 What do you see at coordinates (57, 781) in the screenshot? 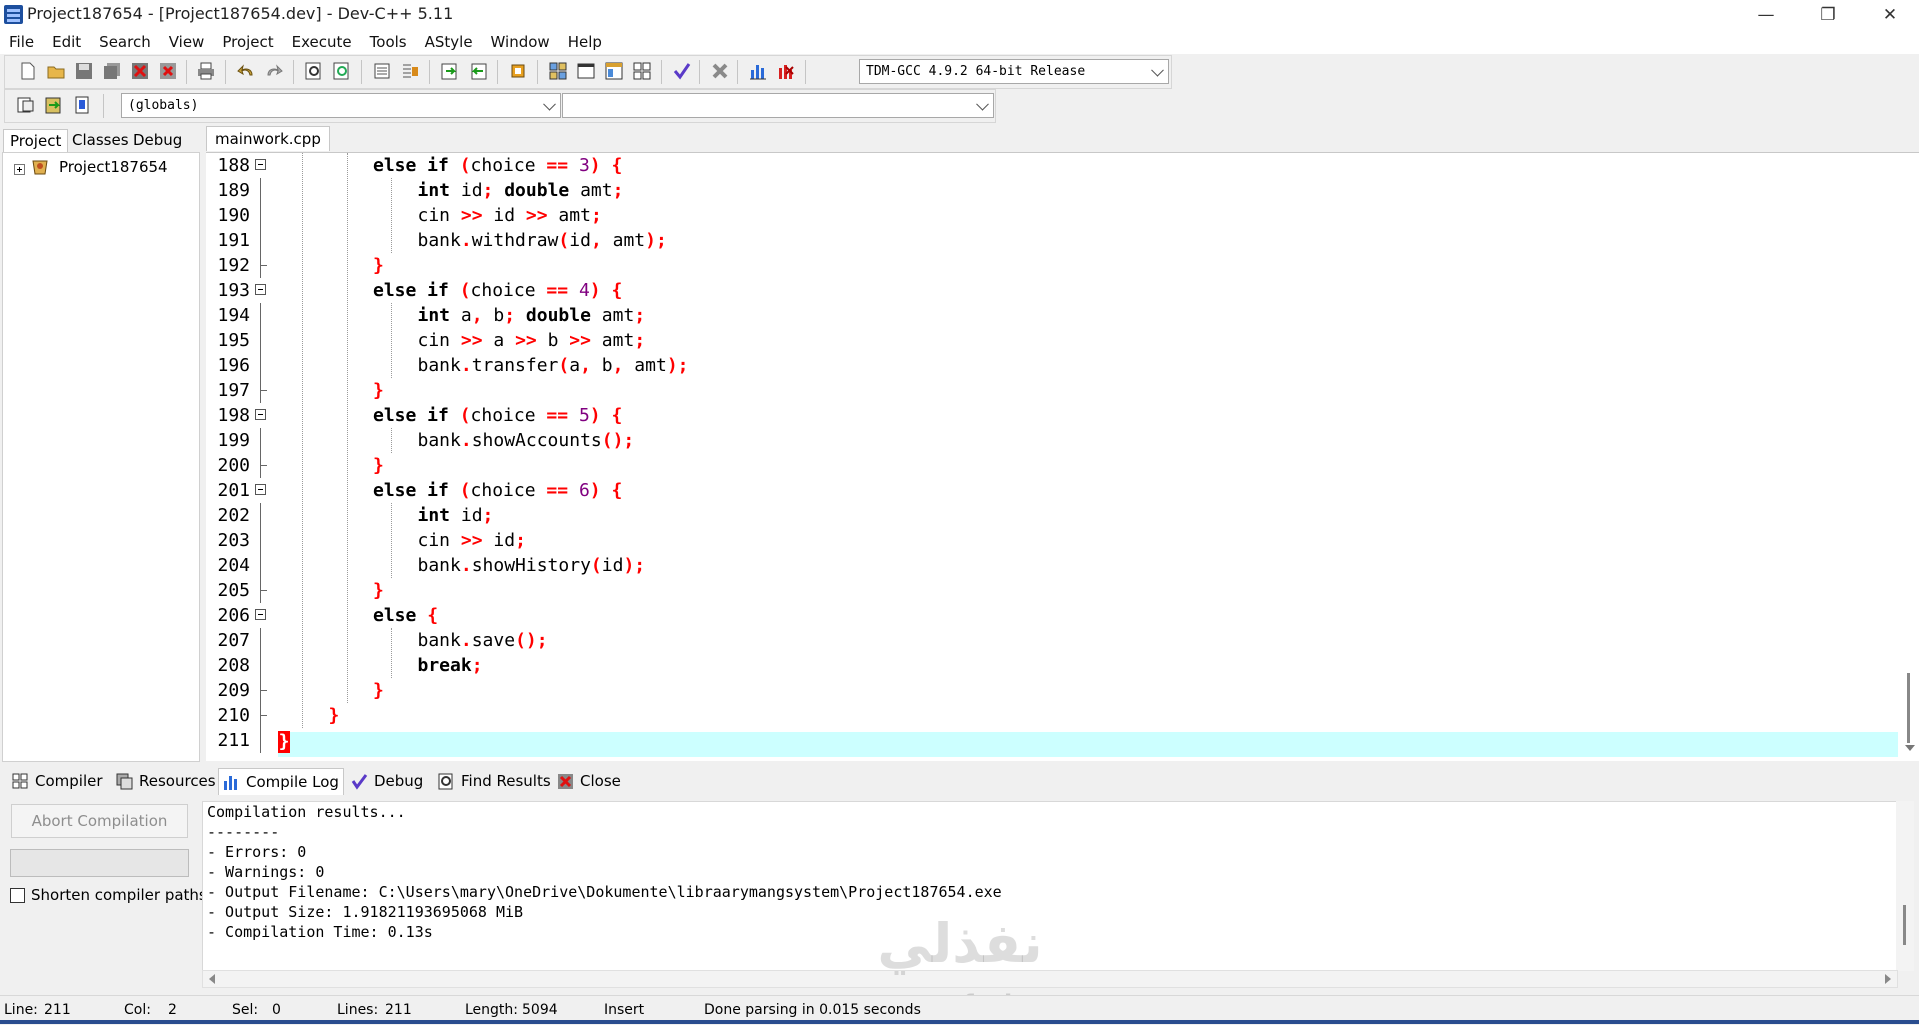
I see `tab-compiler: Compiler` at bounding box center [57, 781].